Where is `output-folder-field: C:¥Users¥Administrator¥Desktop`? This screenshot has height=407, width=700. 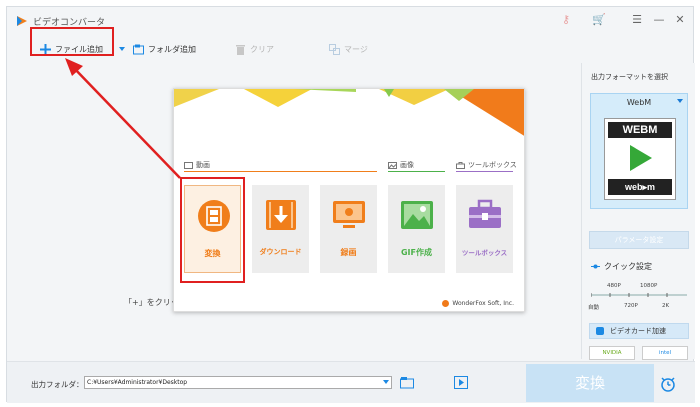 output-folder-field: C:¥Users¥Administrator¥Desktop is located at coordinates (238, 382).